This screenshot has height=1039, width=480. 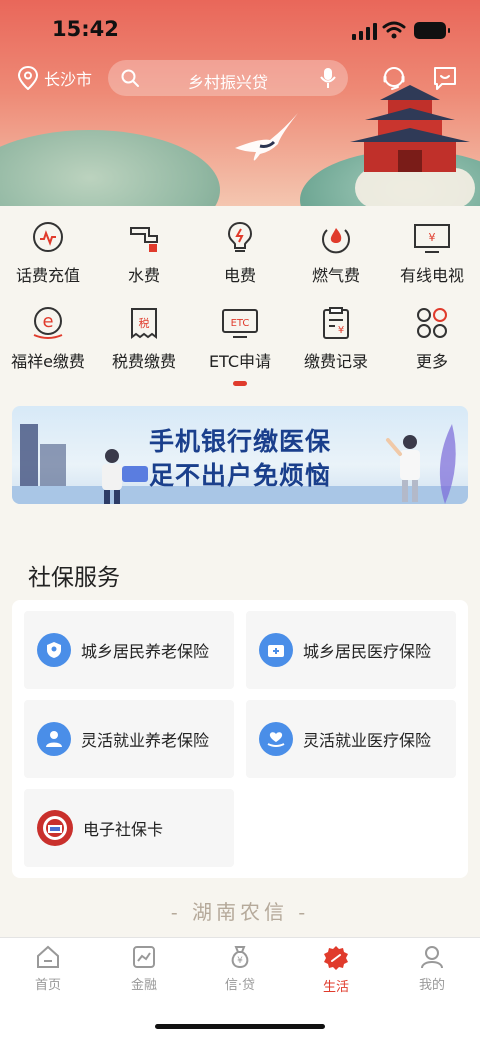 I want to click on svg-text: ETC, so click(x=240, y=323).